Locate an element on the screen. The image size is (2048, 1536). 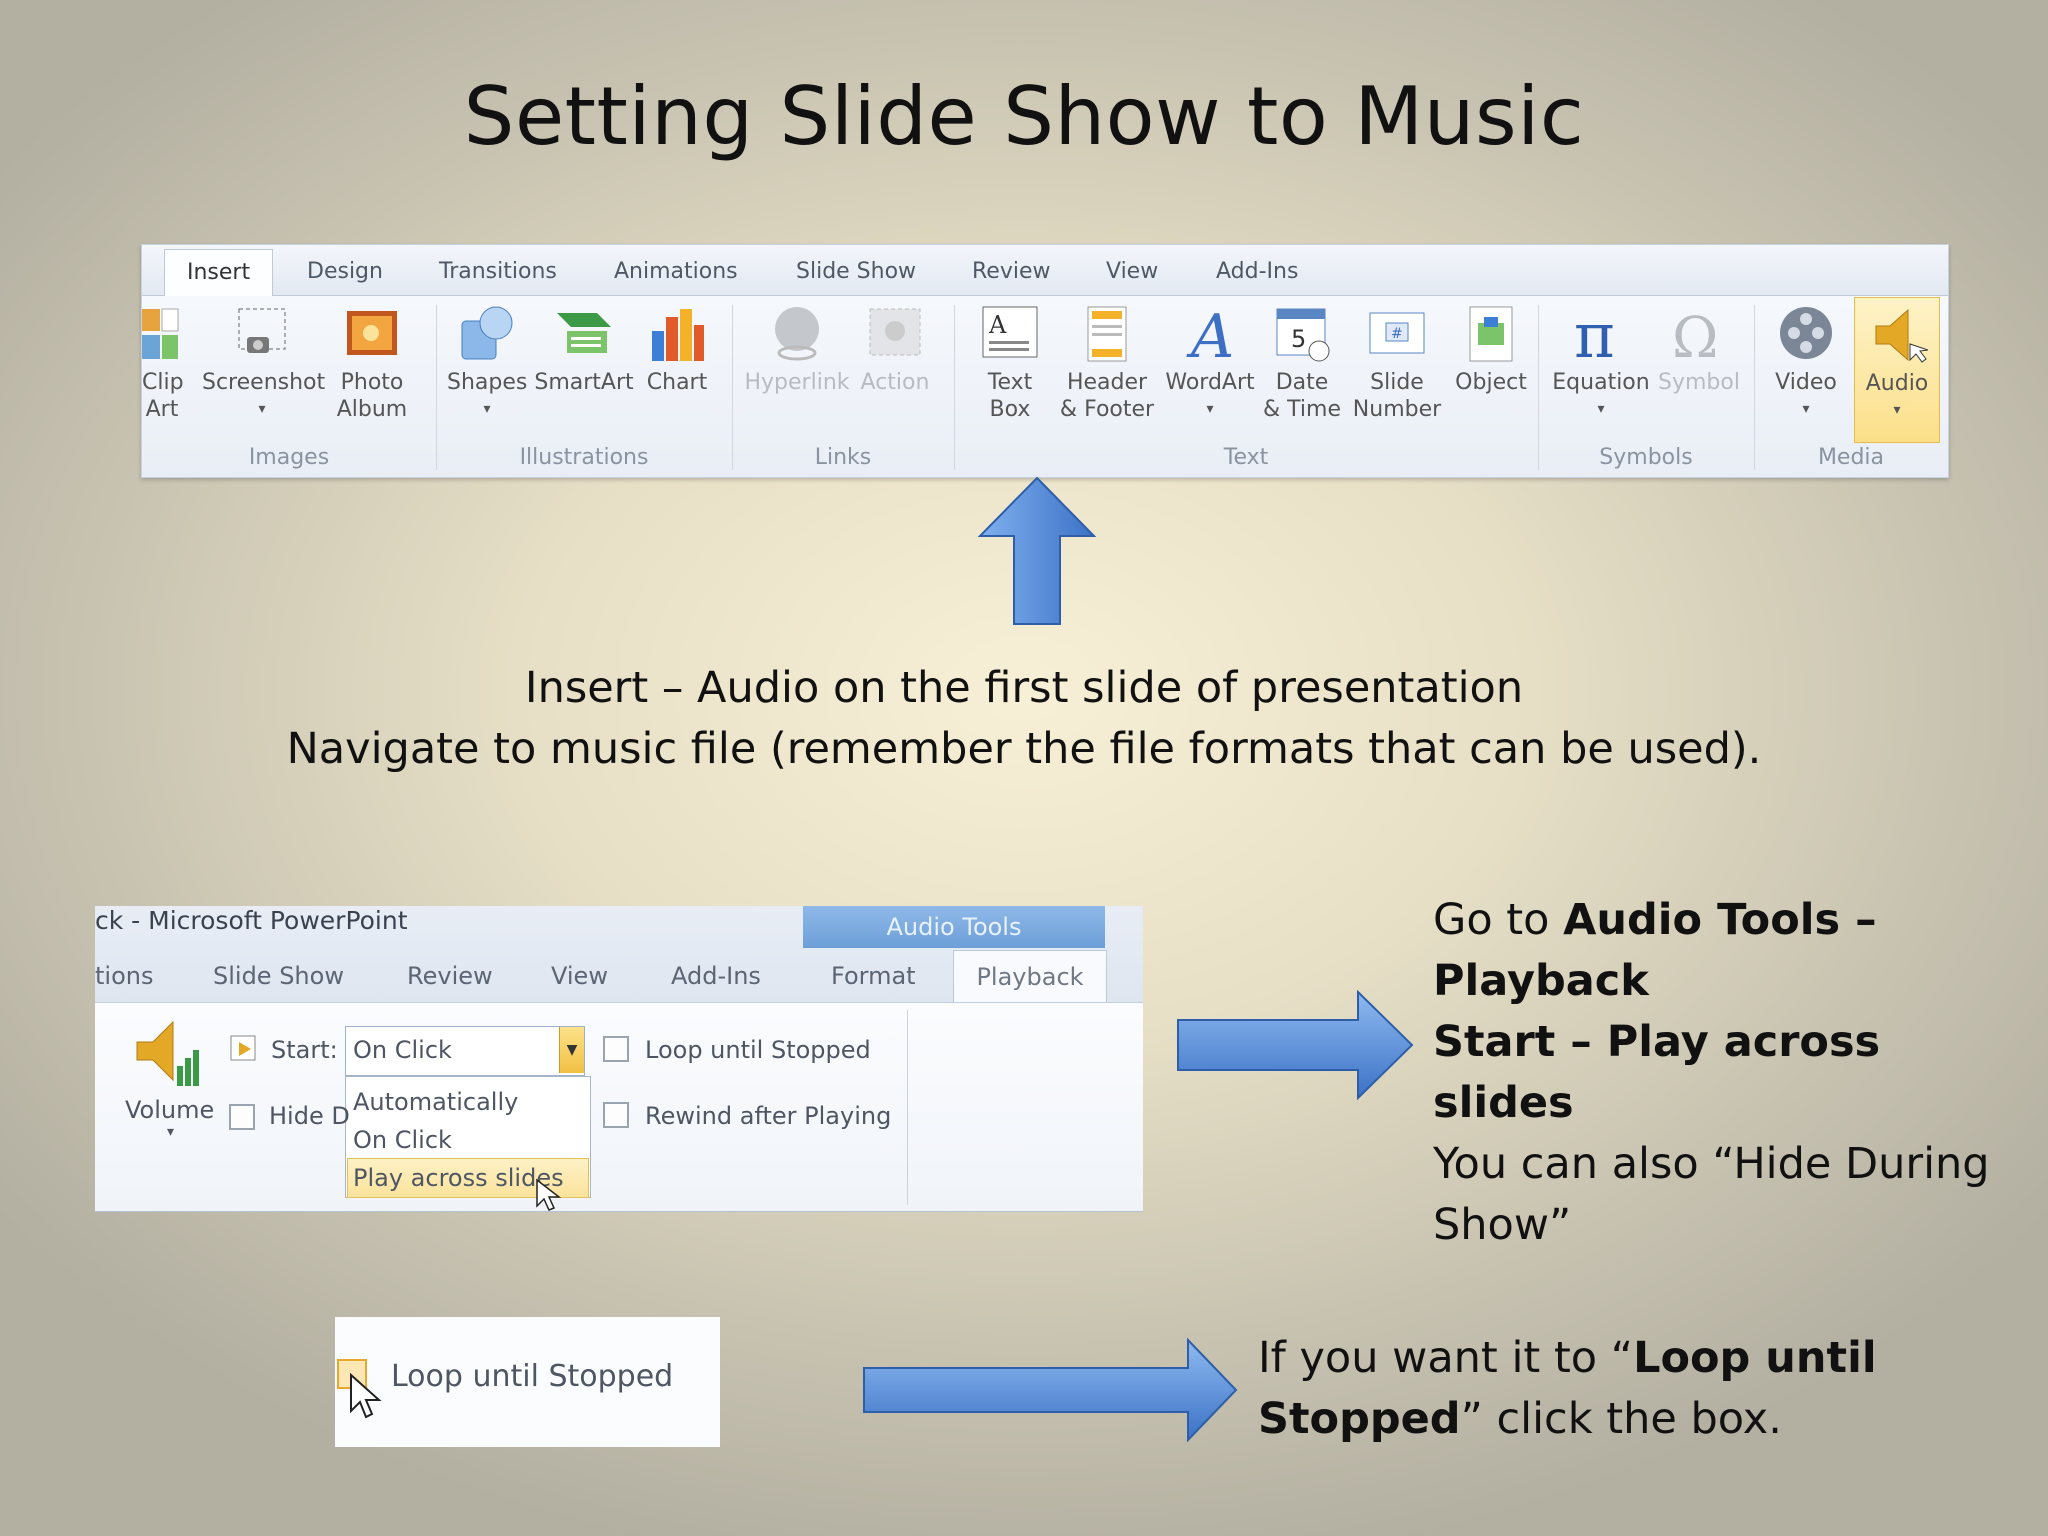
chevron-down-icon: ▼ is located at coordinates (572, 1050).